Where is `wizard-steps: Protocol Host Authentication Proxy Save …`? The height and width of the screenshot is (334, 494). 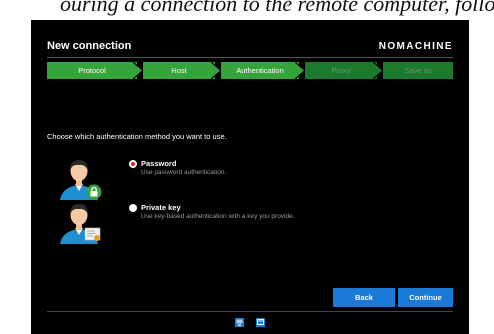
wizard-steps: Protocol Host Authentication Proxy Save … is located at coordinates (250, 70).